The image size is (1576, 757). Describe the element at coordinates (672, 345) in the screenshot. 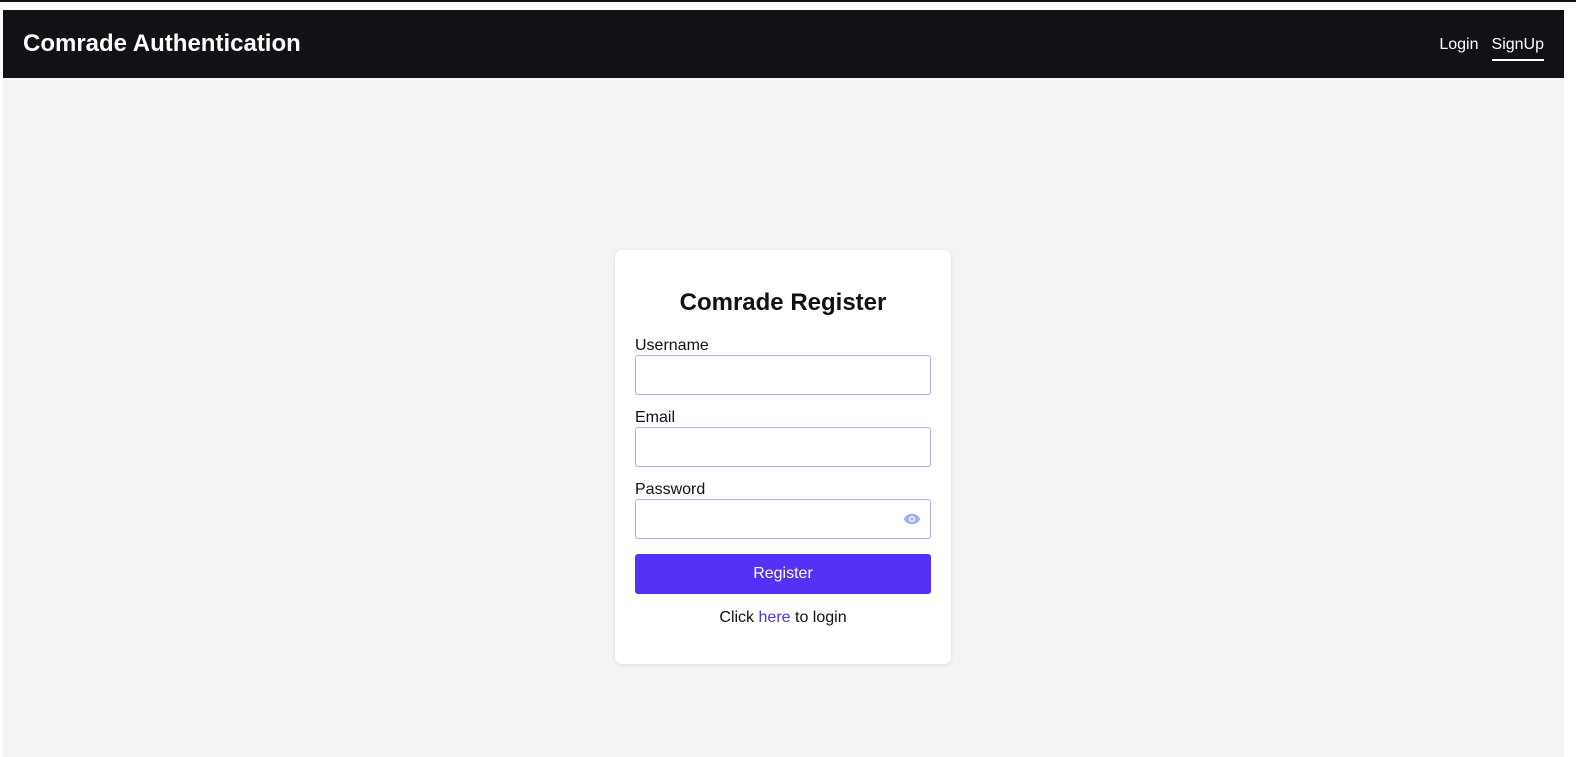

I see `username-label: Username` at that location.